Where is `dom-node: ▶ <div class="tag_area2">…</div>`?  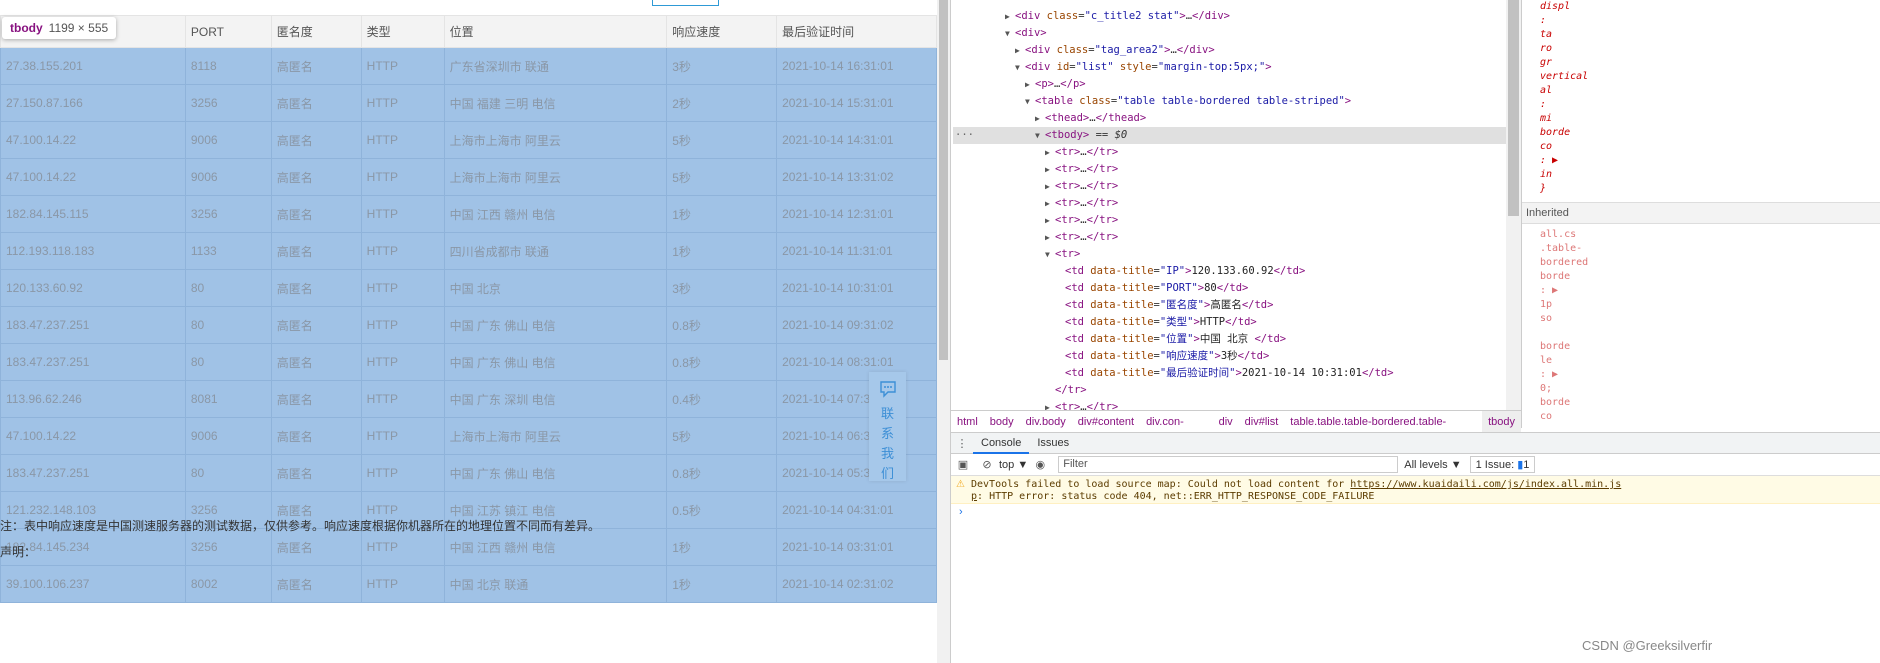
dom-node: ▶ <div class="tag_area2">…</div> is located at coordinates (1229, 50).